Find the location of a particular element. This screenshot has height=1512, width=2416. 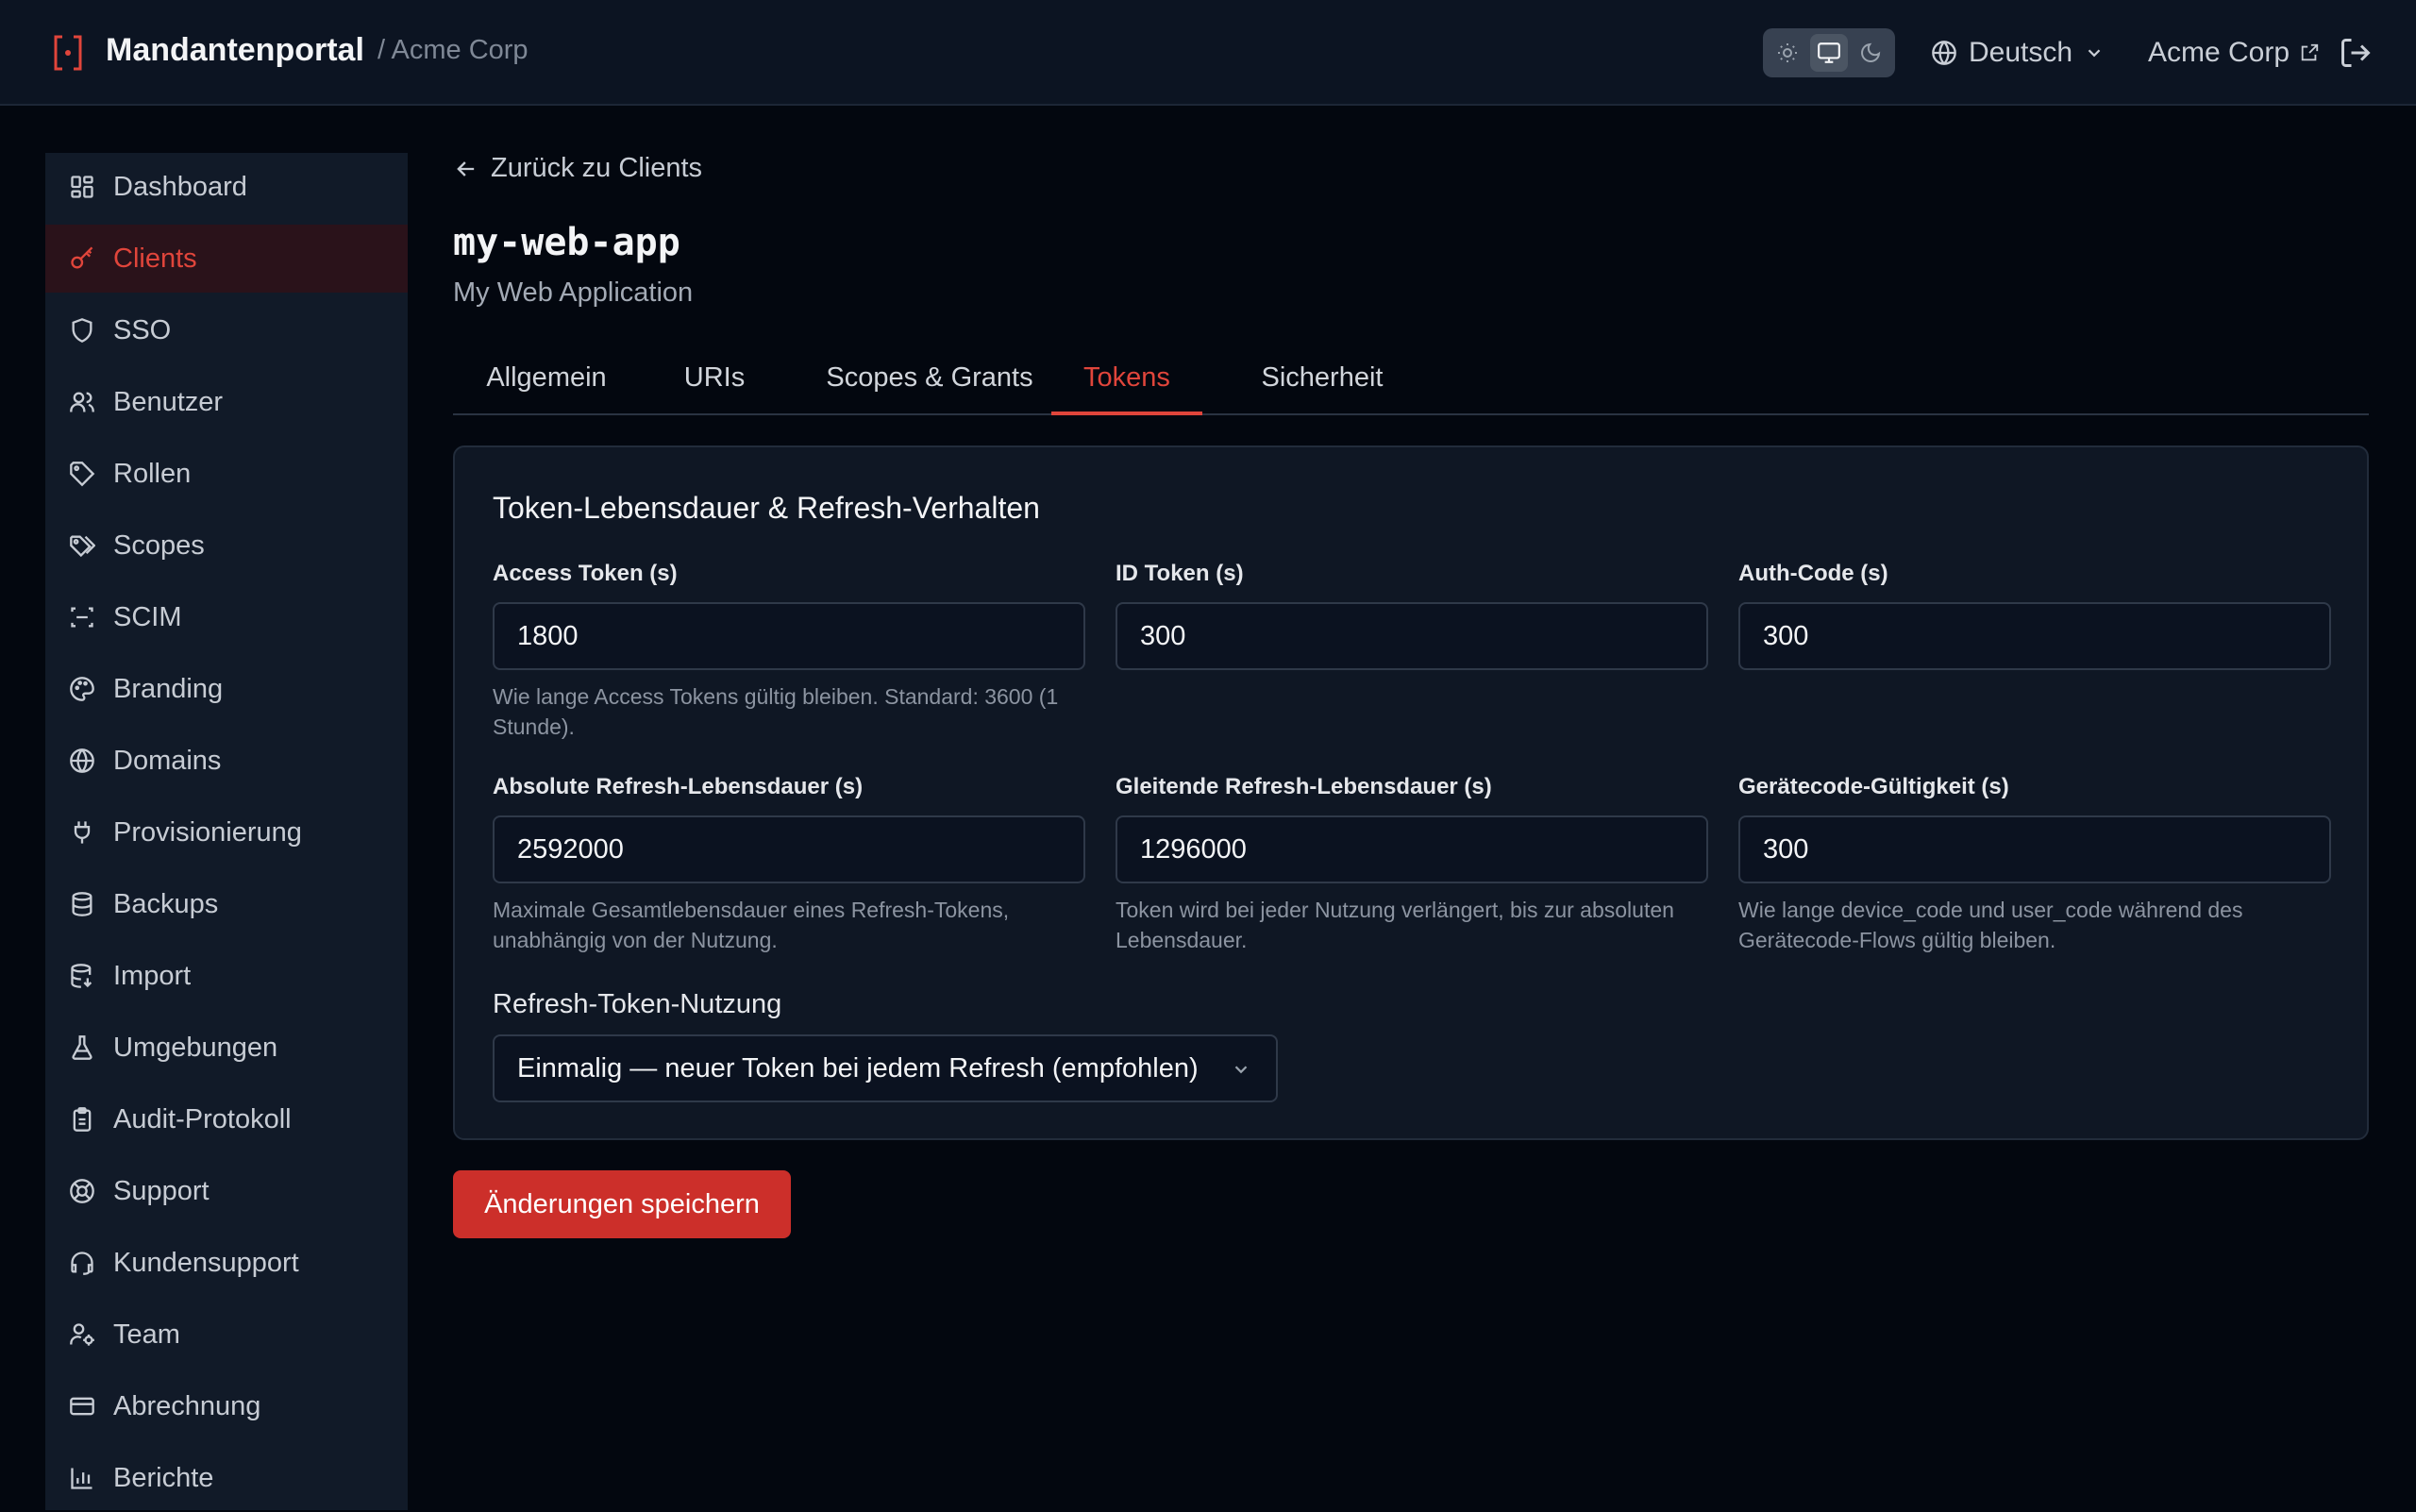

back-link-label: Zurück zu Clients is located at coordinates (597, 168).